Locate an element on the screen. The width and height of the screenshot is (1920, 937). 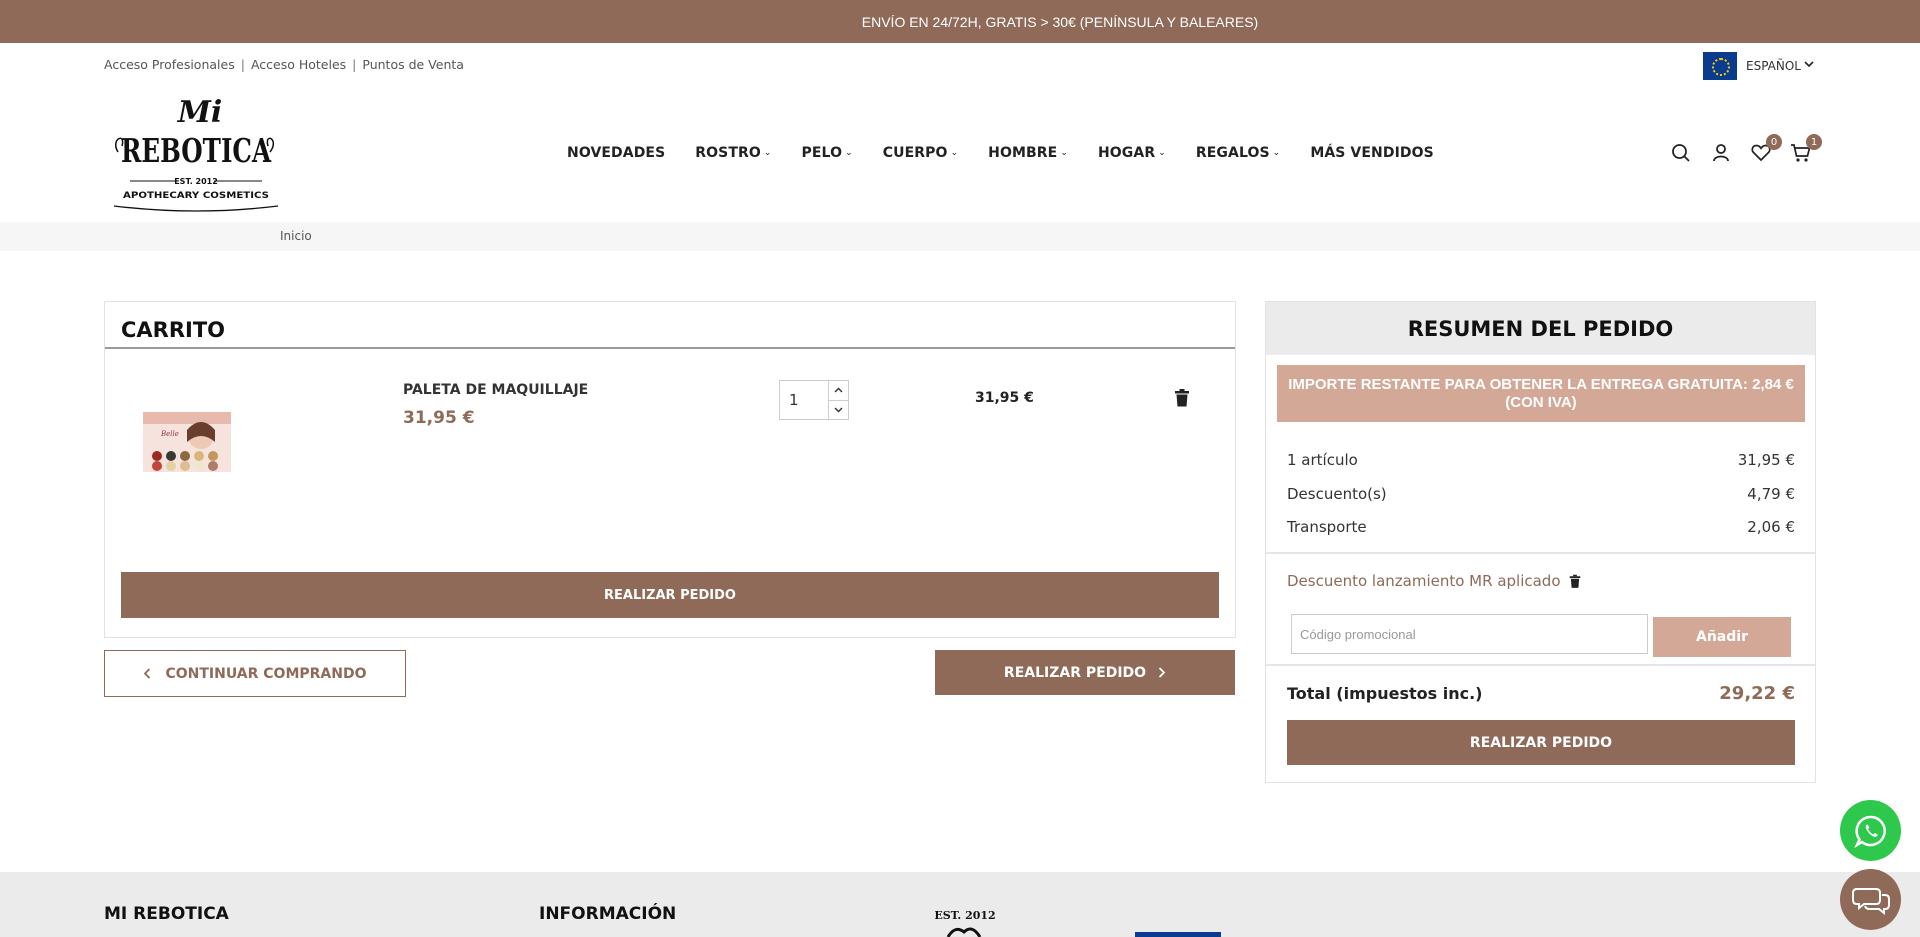
breadcrumb-home: Inicio is located at coordinates (296, 236).